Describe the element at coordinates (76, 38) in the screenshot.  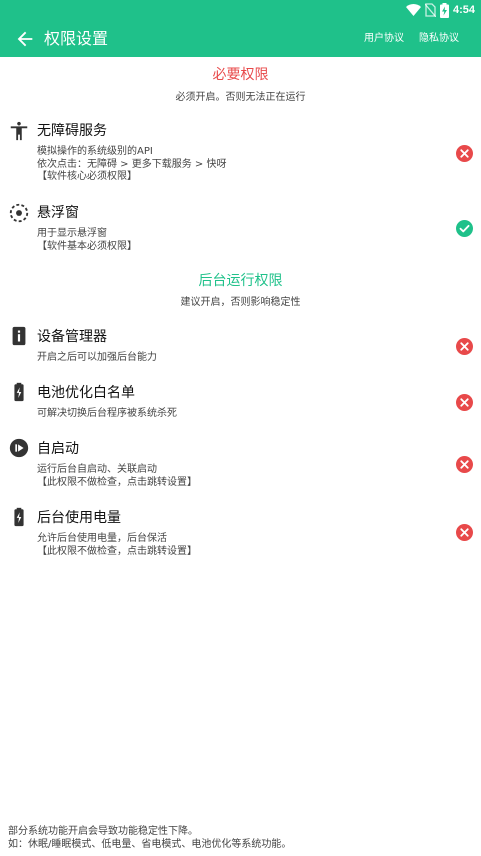
I see `page-title: 权限设置` at that location.